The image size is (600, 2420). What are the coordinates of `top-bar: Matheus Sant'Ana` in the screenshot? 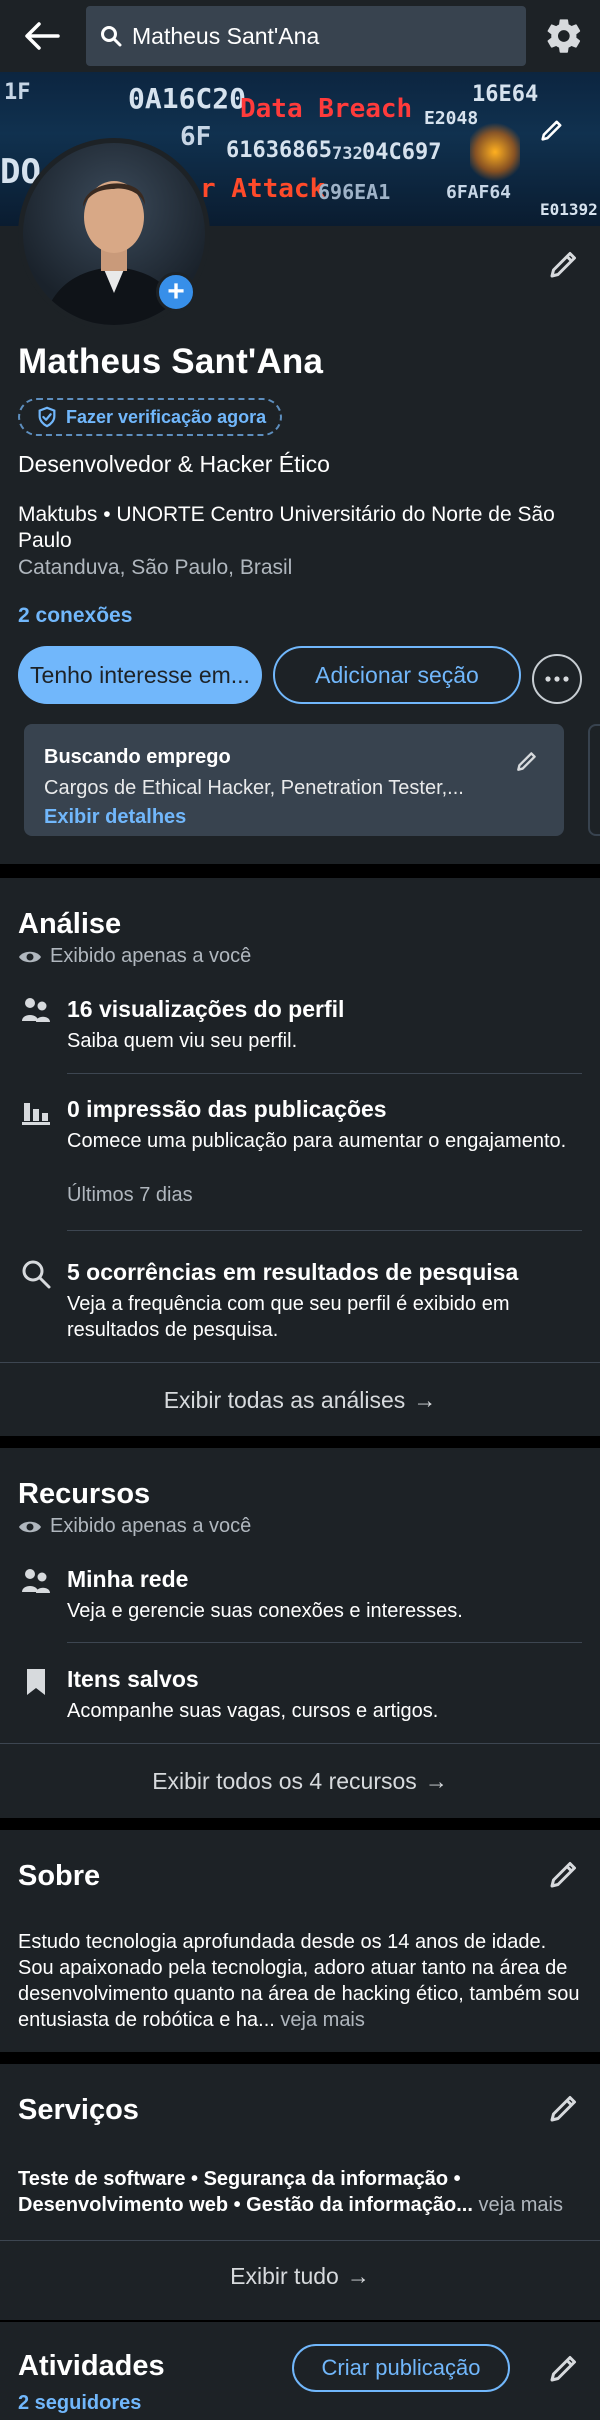 It's located at (300, 36).